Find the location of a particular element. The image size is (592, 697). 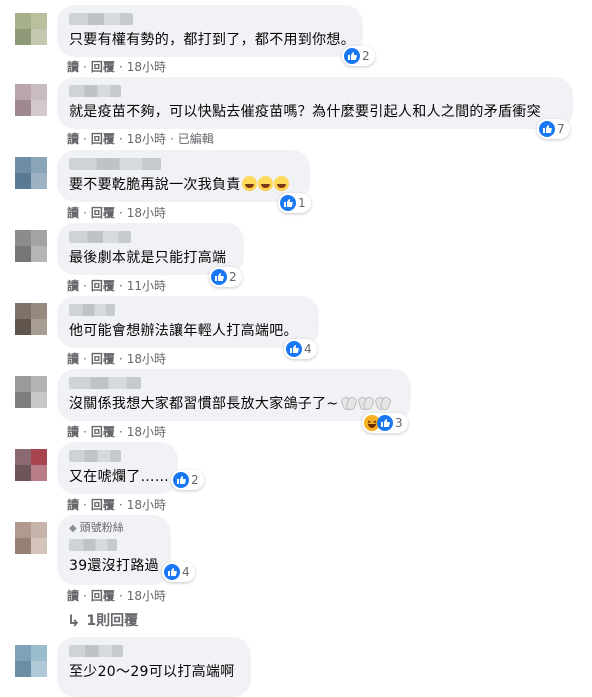

comment-text: 只要有權有勢的，都打到了，都不用到你想。 is located at coordinates (212, 40).